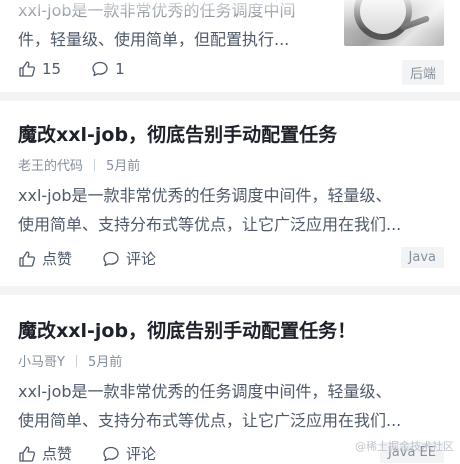 This screenshot has height=464, width=460. What do you see at coordinates (177, 133) in the screenshot?
I see `article-title: 魔改xxl-job，彻底告别手动配置任务` at bounding box center [177, 133].